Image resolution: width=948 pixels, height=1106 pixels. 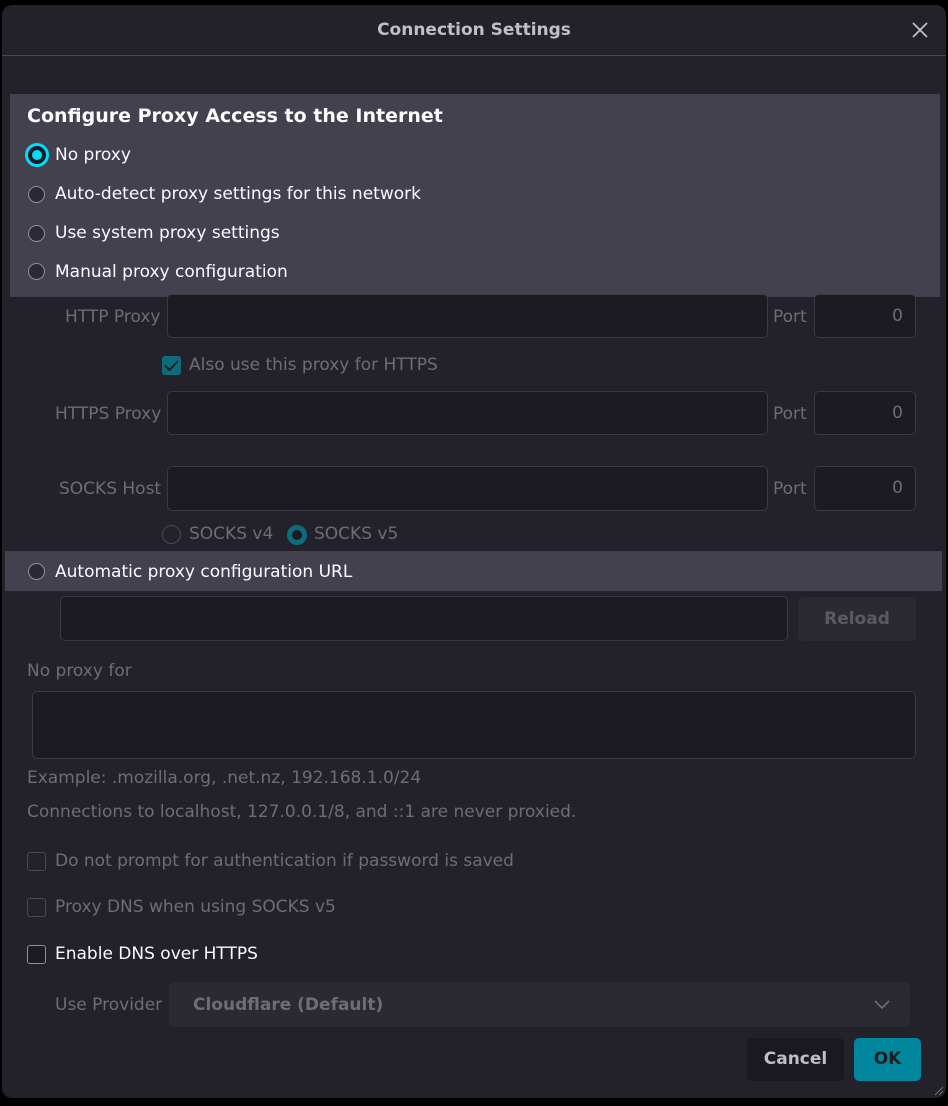 I want to click on socks-v4-label: SOCKS v4, so click(x=231, y=534).